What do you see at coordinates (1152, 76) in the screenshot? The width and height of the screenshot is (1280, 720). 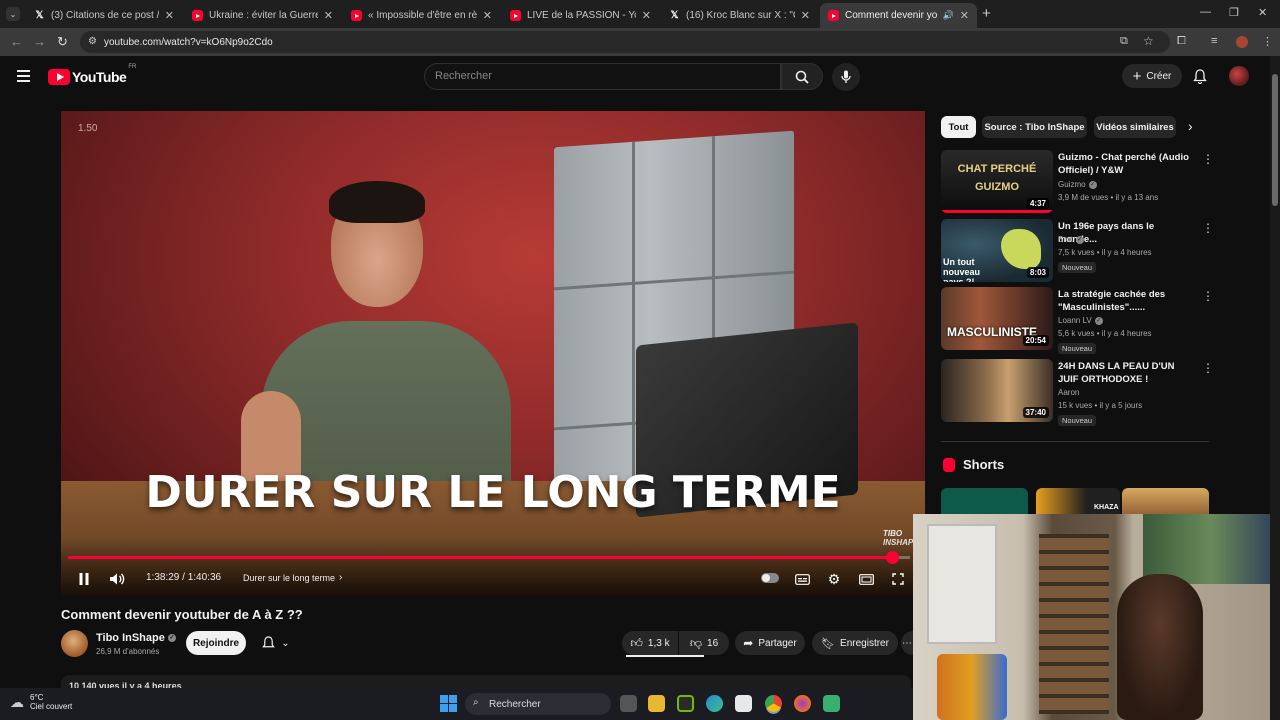 I see `create-button: + Créer` at bounding box center [1152, 76].